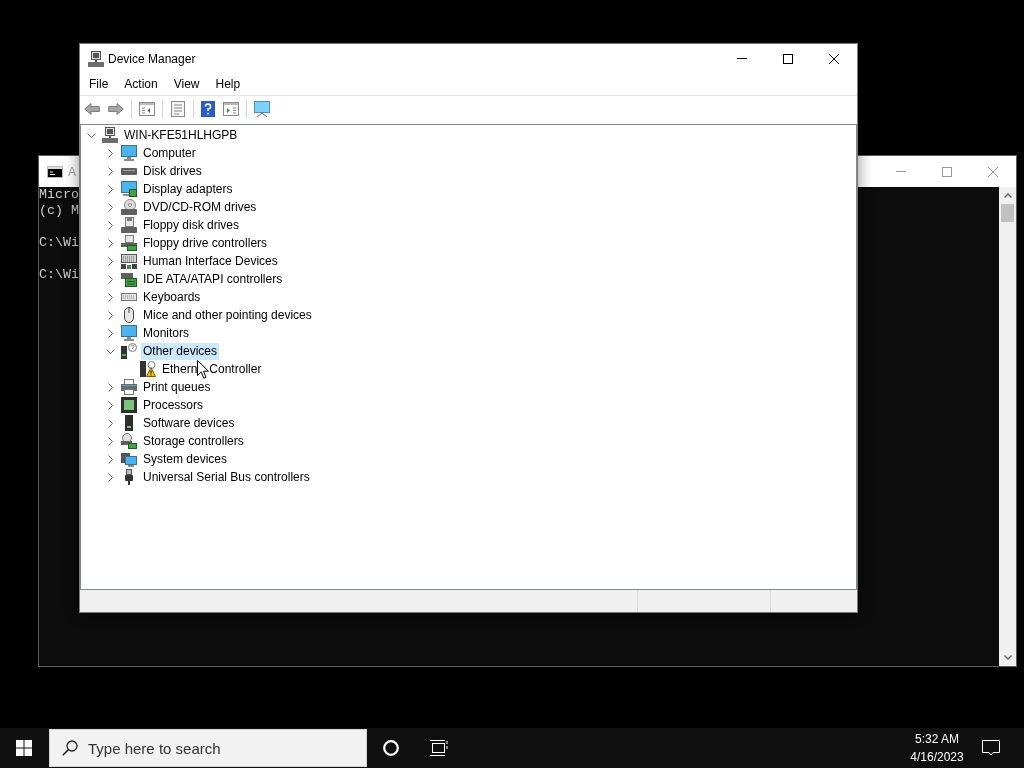 The width and height of the screenshot is (1024, 768). Describe the element at coordinates (173, 405) in the screenshot. I see `tree-item-label: Processors` at that location.